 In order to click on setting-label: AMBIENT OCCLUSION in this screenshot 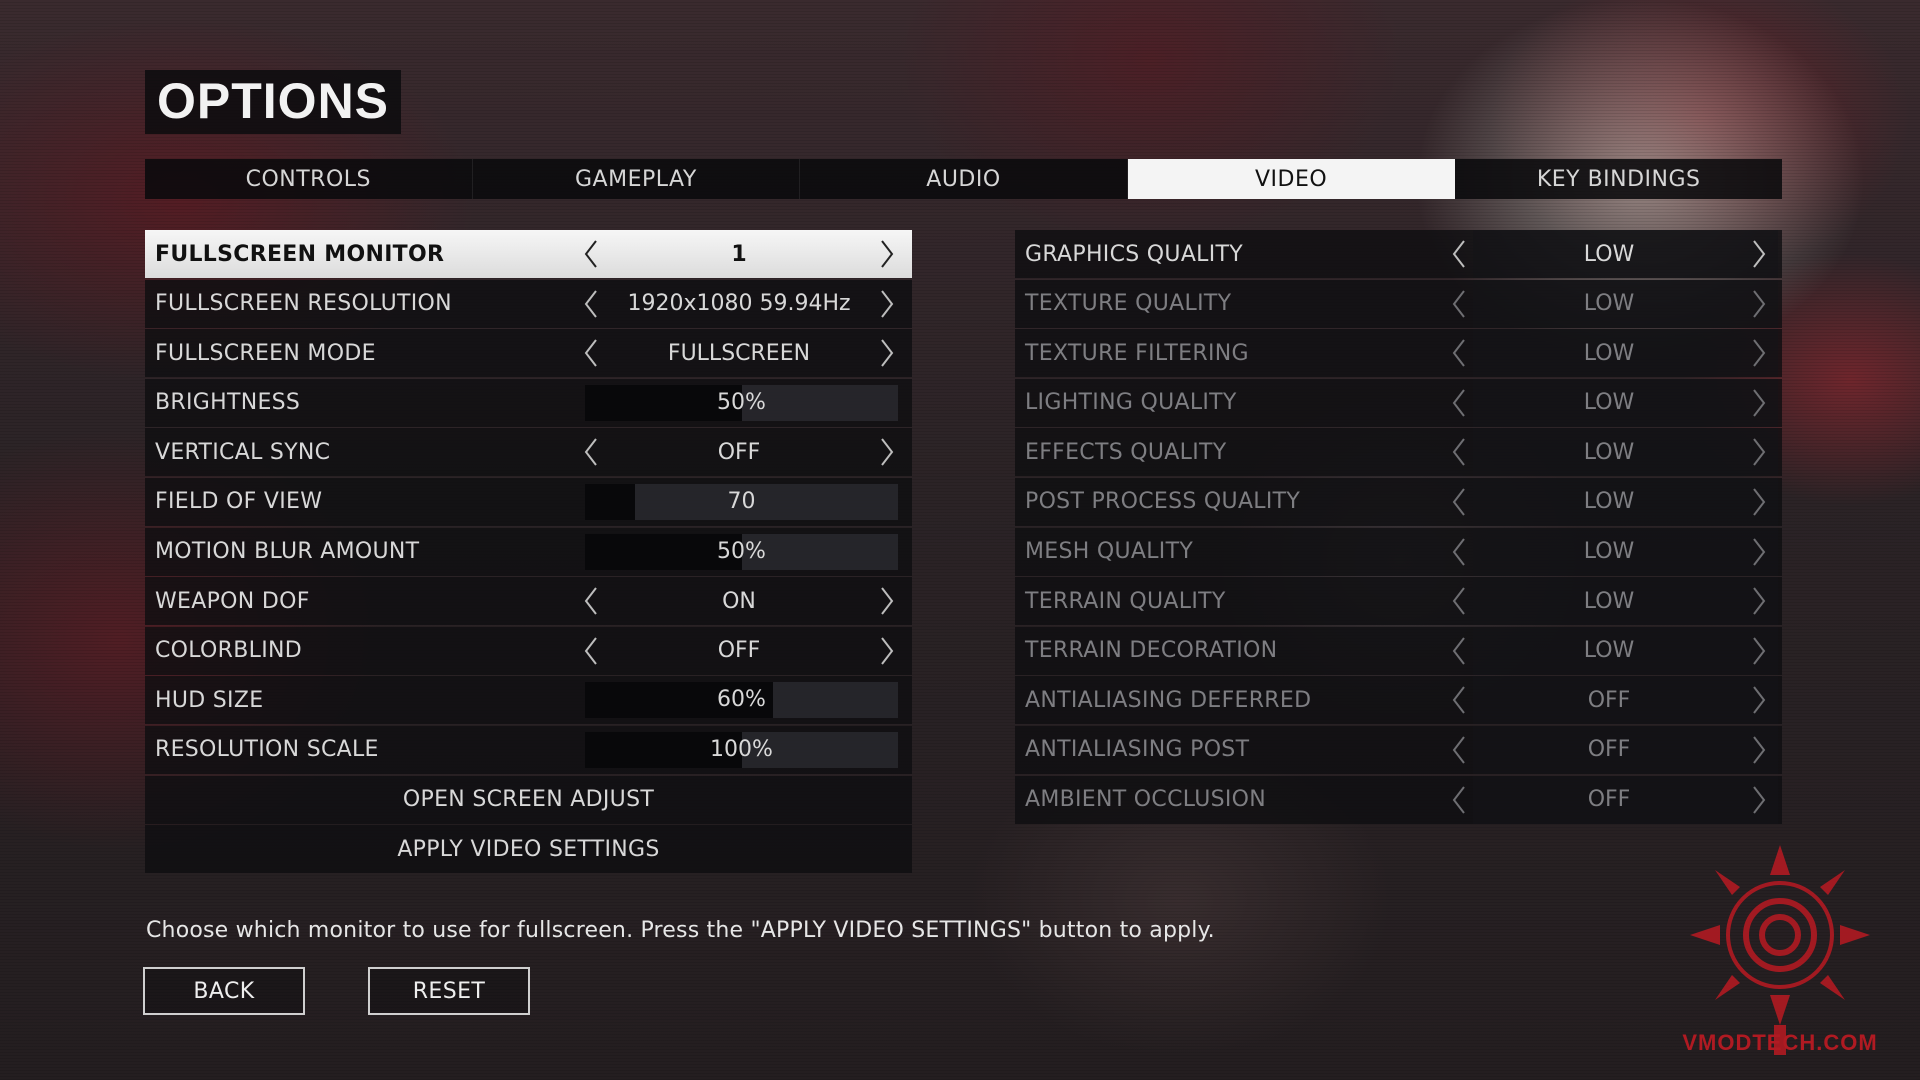, I will do `click(1146, 800)`.